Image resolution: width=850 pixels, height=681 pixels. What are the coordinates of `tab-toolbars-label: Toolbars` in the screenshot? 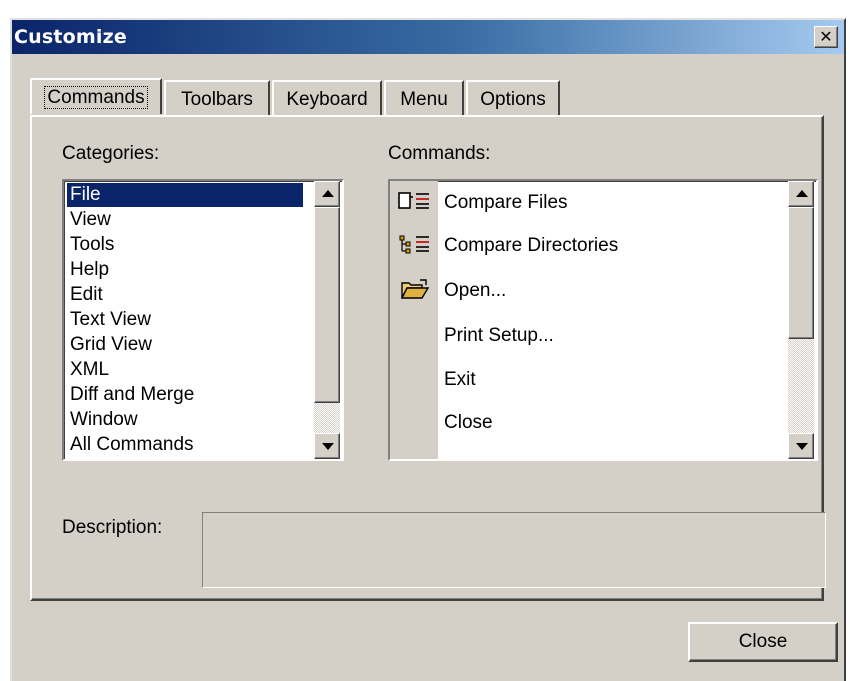 It's located at (217, 99).